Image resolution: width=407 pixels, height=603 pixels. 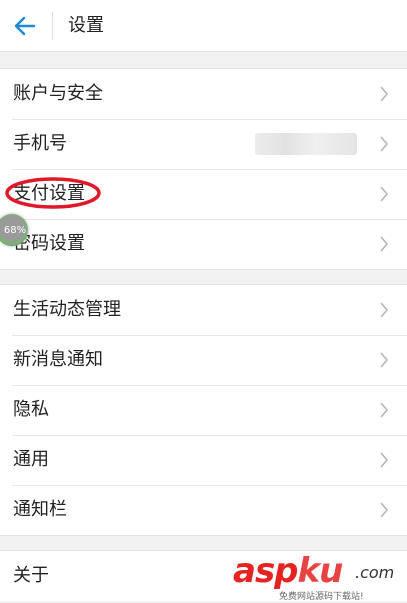 I want to click on watermark-domain: .com, so click(x=375, y=572).